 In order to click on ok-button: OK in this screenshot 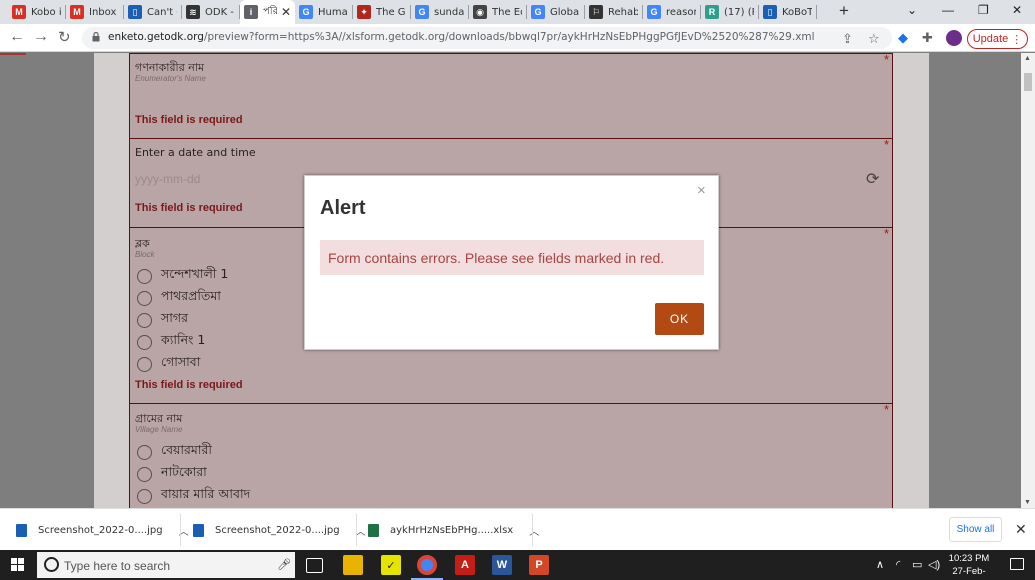, I will do `click(679, 319)`.